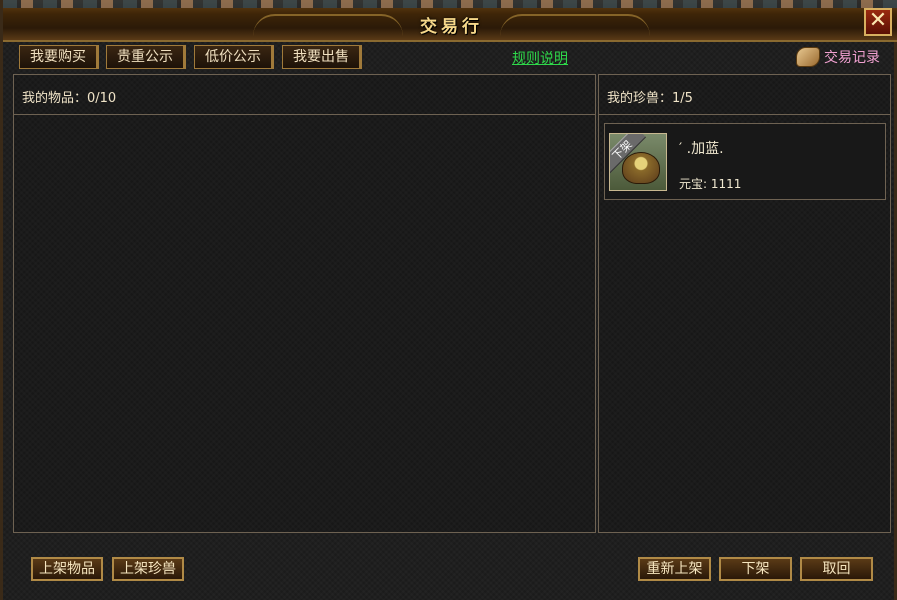 The height and width of the screenshot is (600, 897). What do you see at coordinates (67, 569) in the screenshot?
I see `list-item-button: 上架物品` at bounding box center [67, 569].